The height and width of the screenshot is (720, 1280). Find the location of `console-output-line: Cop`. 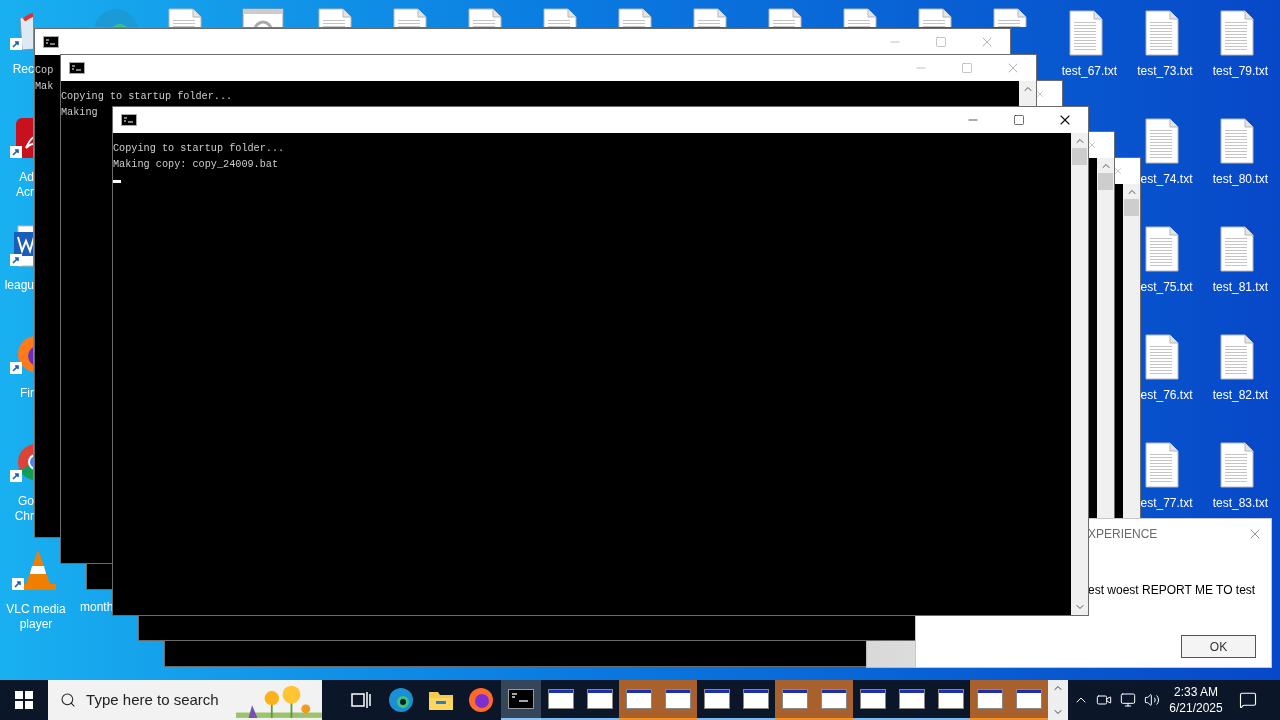

console-output-line: Cop is located at coordinates (44, 70).